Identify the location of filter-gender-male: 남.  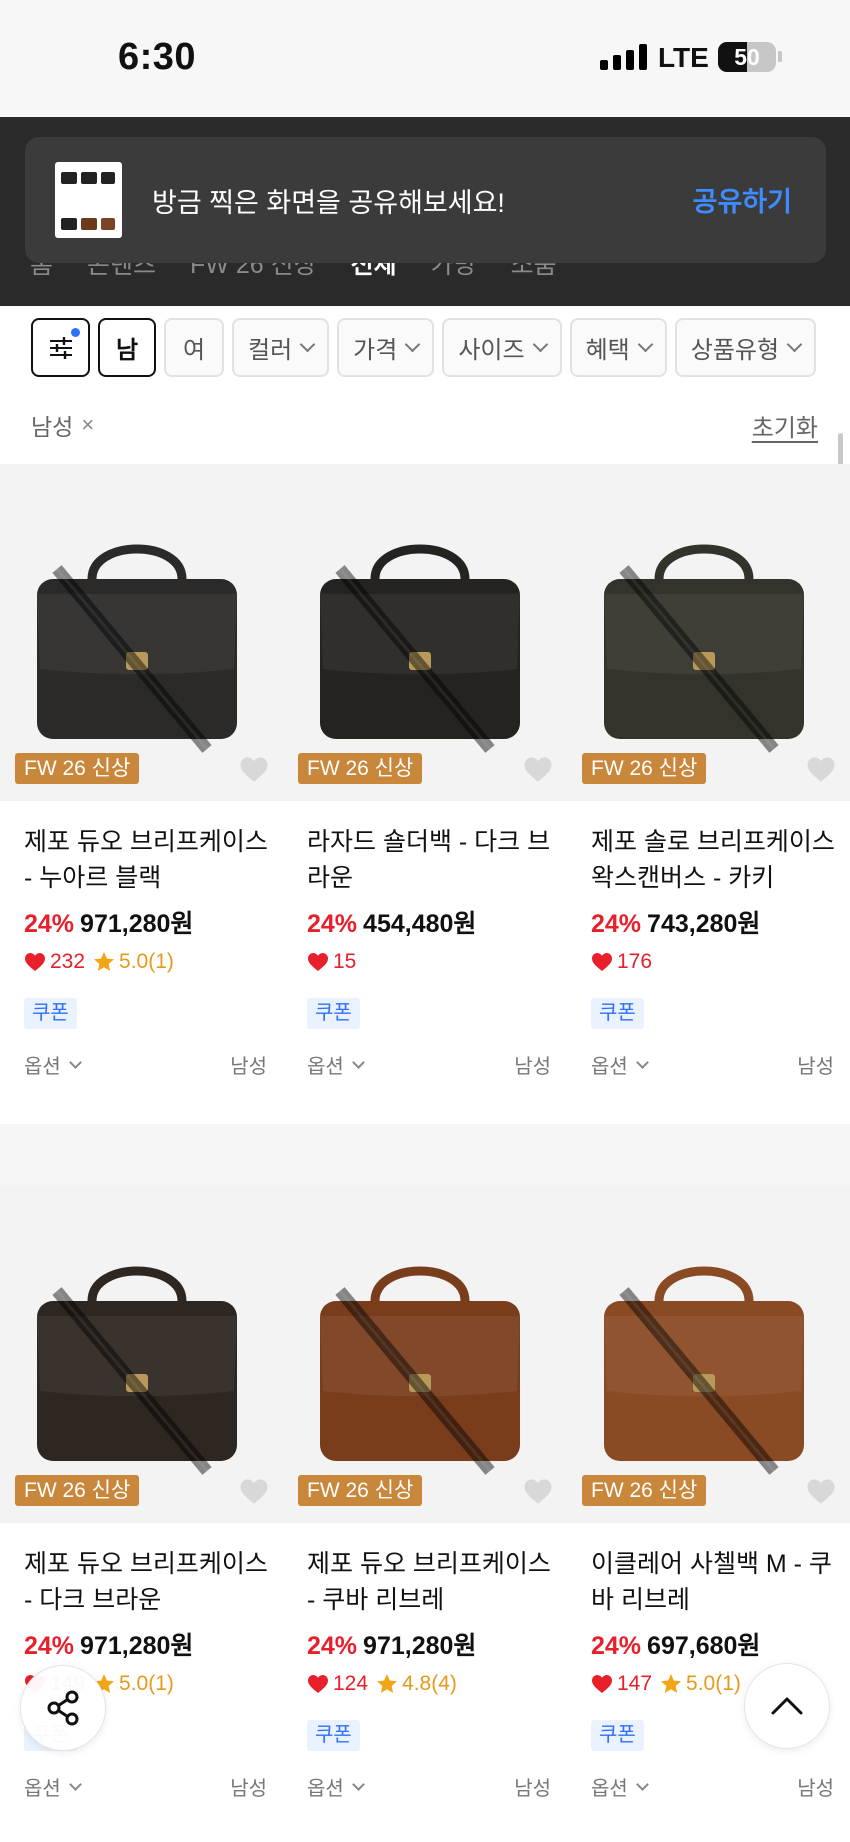
(127, 347).